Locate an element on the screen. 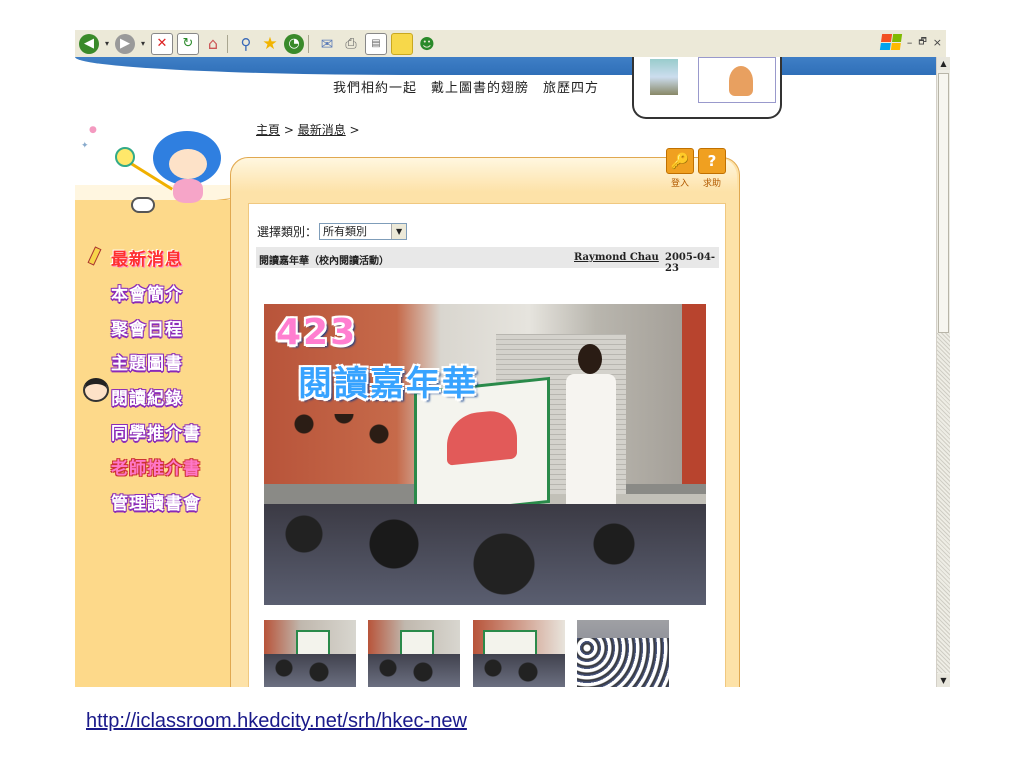 Image resolution: width=1024 pixels, height=768 pixels. category-select-value: 所有類別 is located at coordinates (345, 231).